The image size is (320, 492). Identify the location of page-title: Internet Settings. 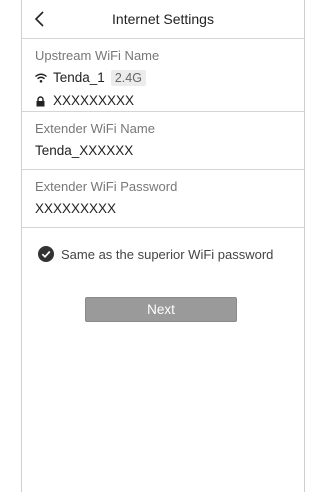
(163, 19).